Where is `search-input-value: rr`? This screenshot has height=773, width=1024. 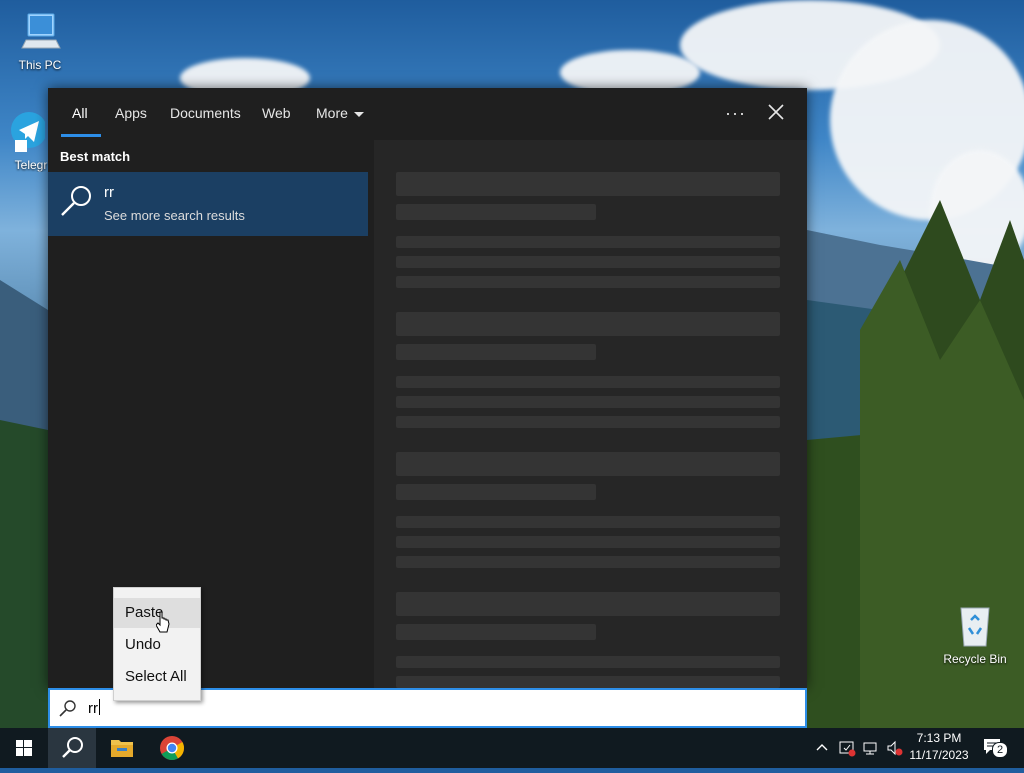
search-input-value: rr is located at coordinates (93, 708).